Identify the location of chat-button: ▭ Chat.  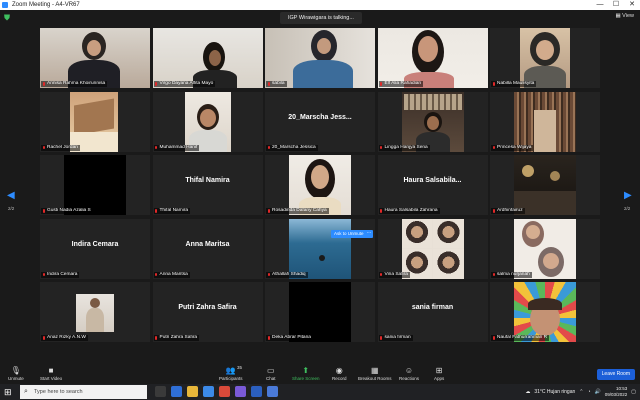
(271, 374).